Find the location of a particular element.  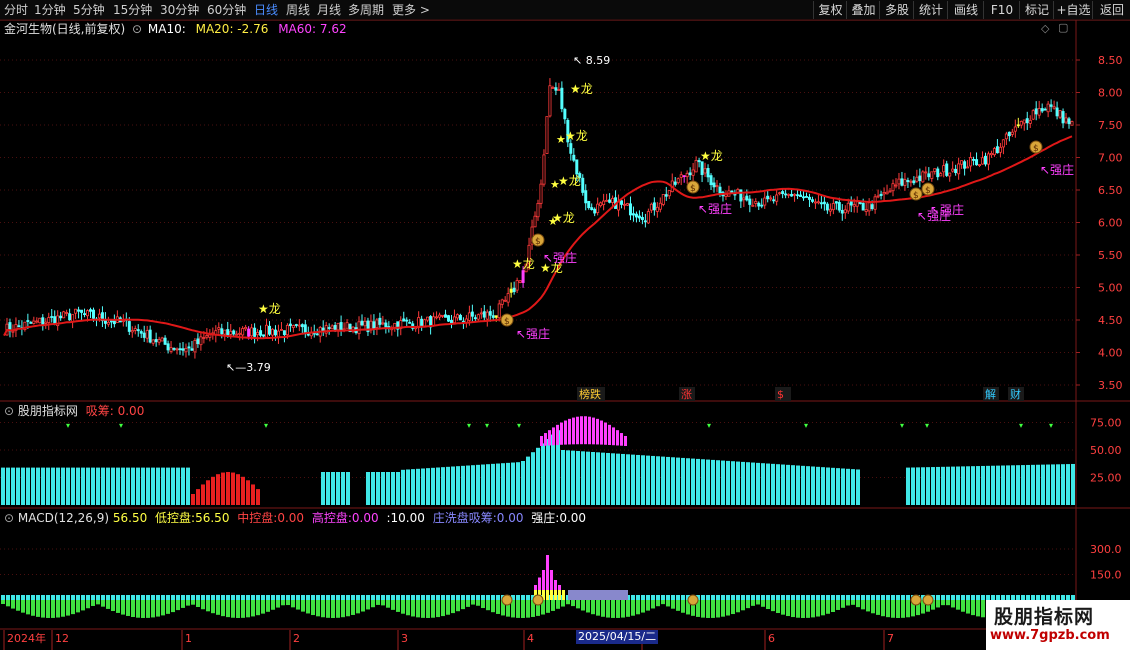

y-tick-label: 6.00 is located at coordinates (1110, 223).